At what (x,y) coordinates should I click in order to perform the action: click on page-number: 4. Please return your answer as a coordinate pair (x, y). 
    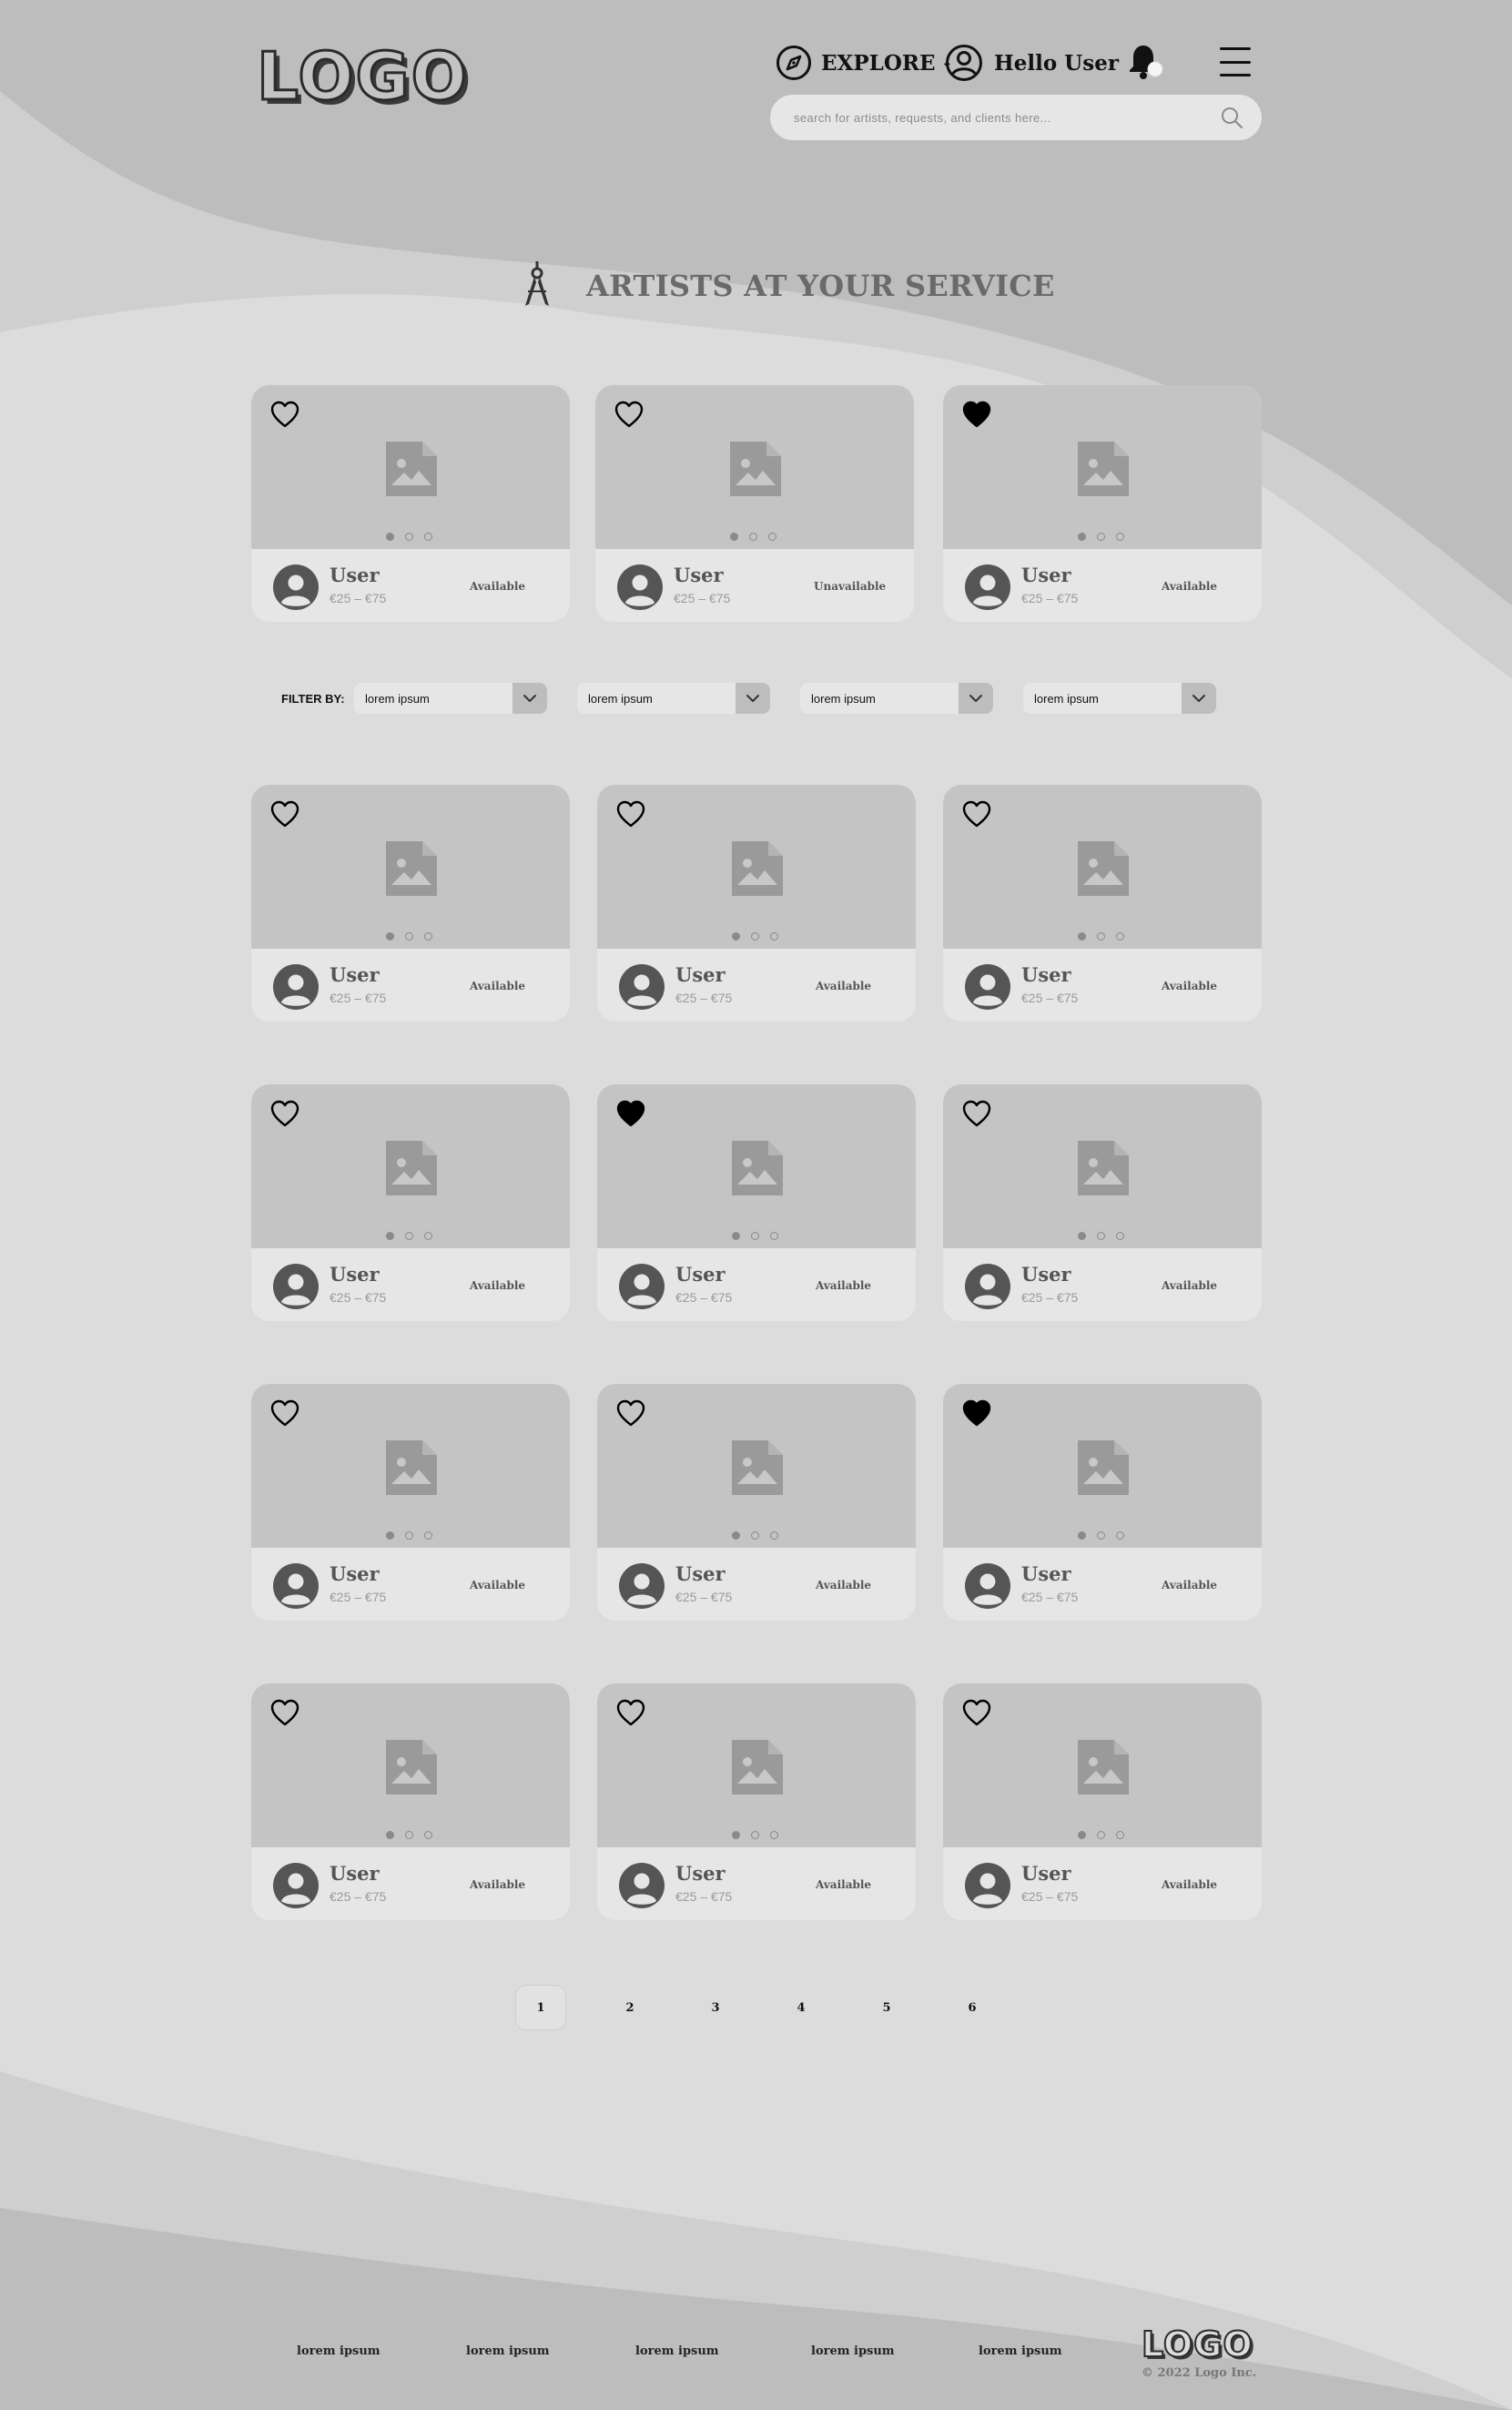
    Looking at the image, I should click on (801, 2008).